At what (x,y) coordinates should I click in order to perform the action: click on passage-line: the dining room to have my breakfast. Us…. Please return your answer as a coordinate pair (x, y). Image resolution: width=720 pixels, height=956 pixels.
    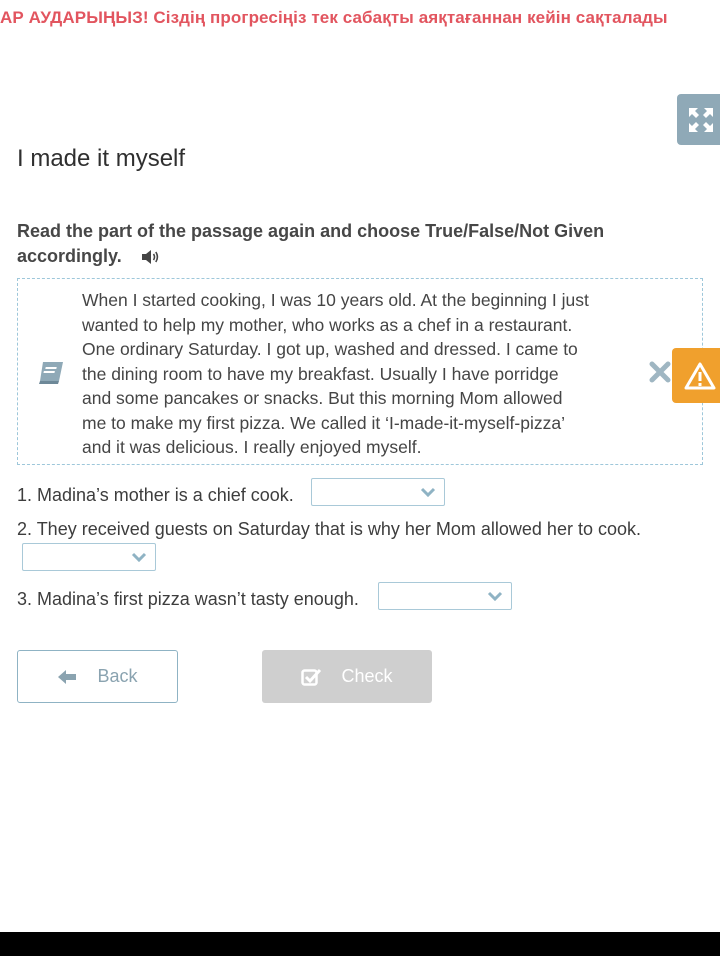
    Looking at the image, I should click on (320, 373).